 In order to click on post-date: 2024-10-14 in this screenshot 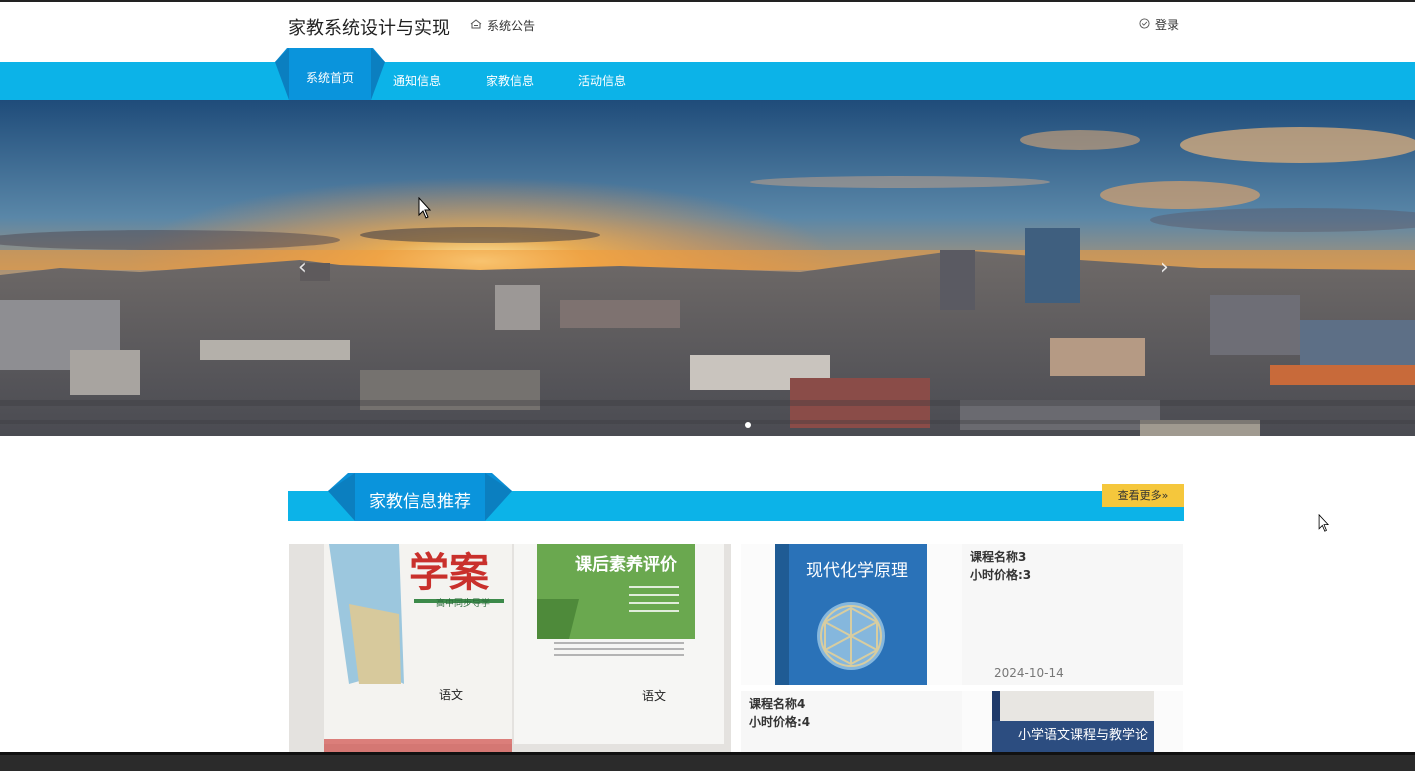, I will do `click(1029, 673)`.